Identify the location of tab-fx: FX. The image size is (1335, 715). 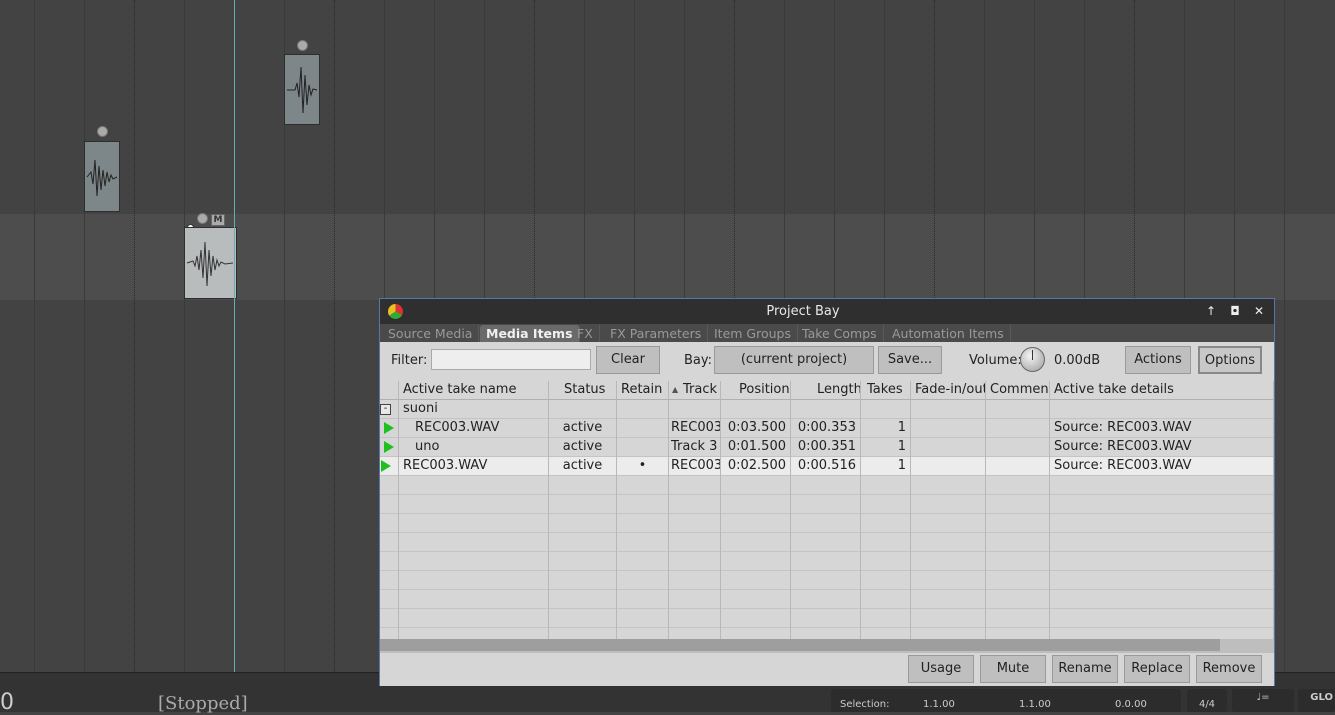
(585, 333).